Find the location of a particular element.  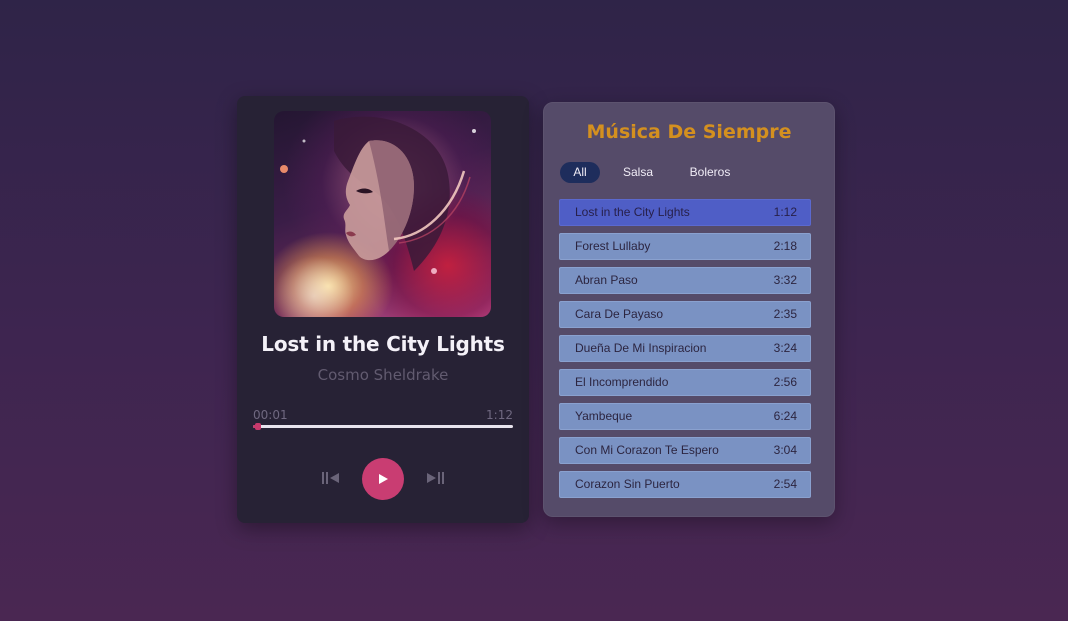

current-time: 00:01 is located at coordinates (270, 415).